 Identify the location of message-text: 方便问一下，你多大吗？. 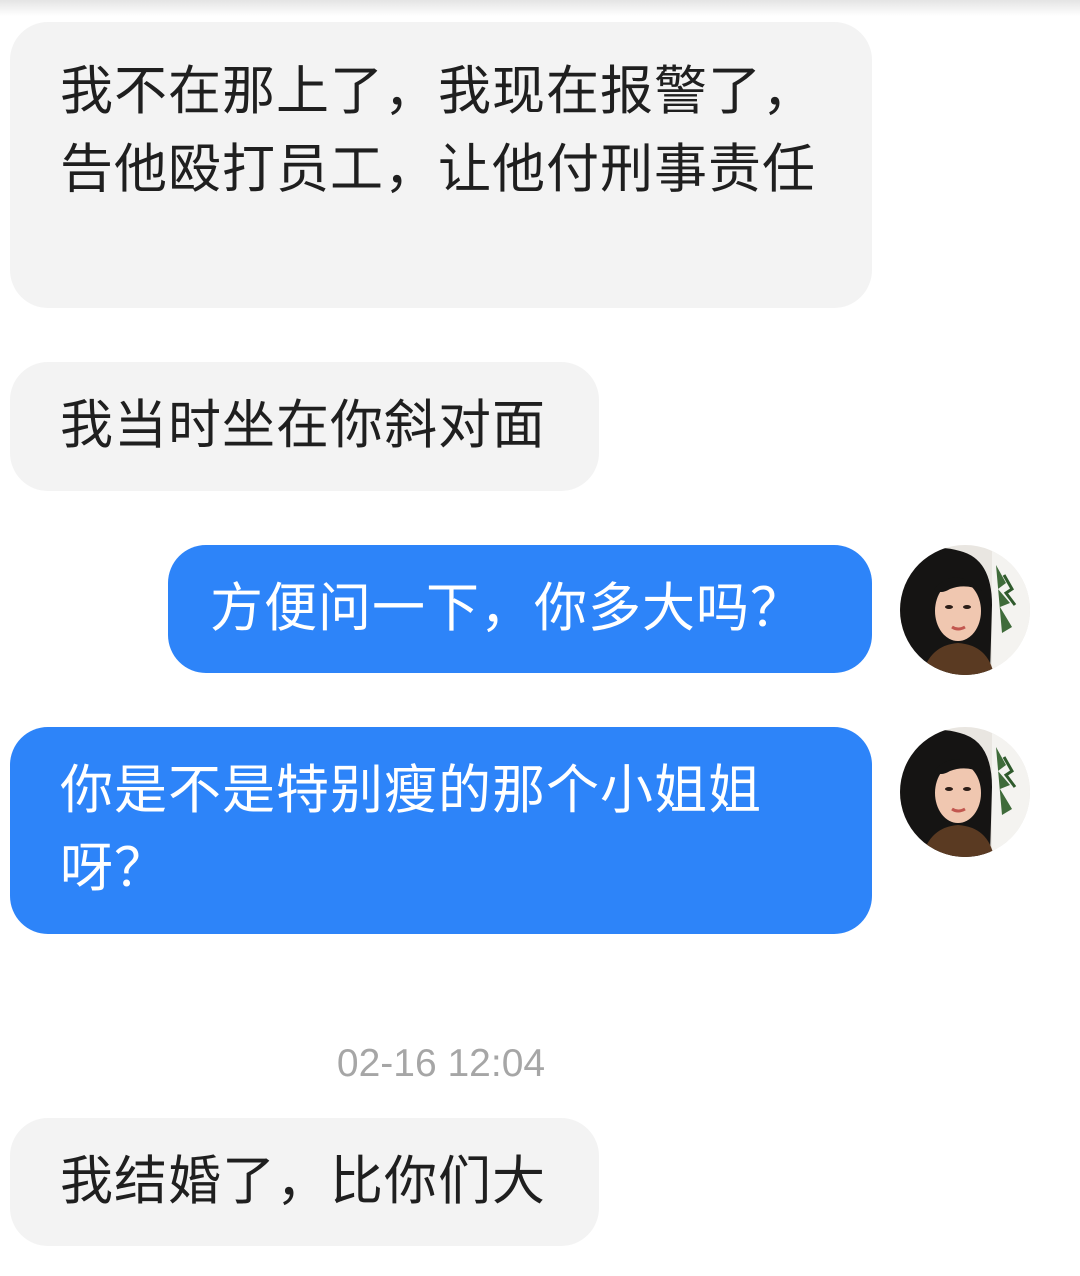
(507, 608).